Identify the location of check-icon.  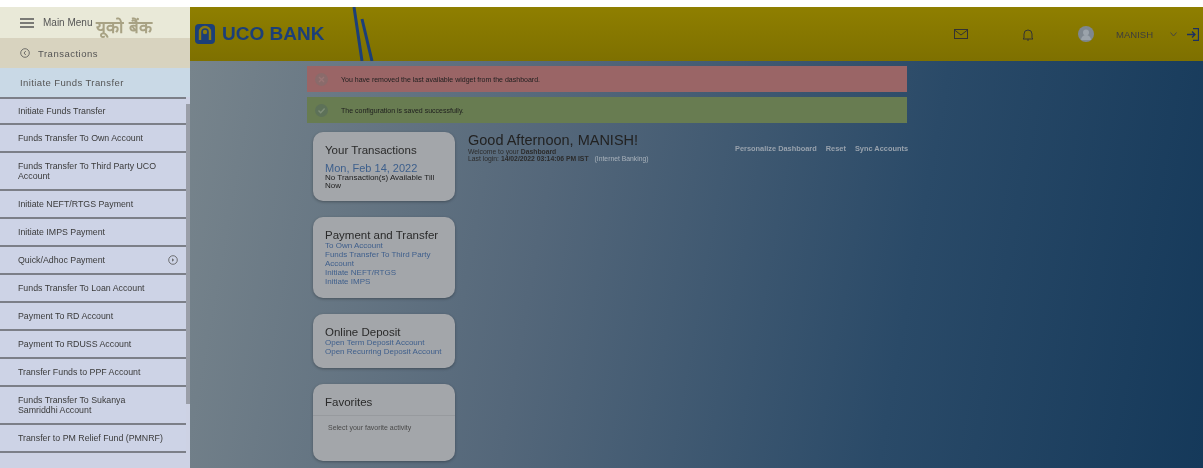
(321, 110).